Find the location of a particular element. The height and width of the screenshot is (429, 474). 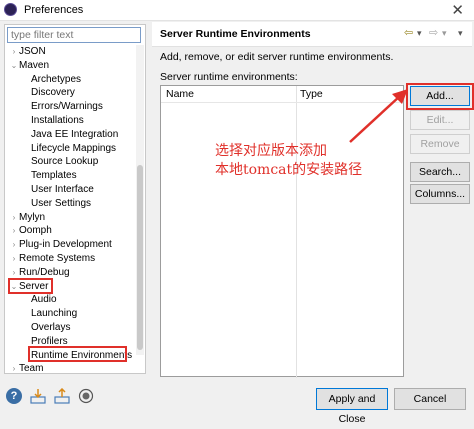

record-icon is located at coordinates (86, 396).